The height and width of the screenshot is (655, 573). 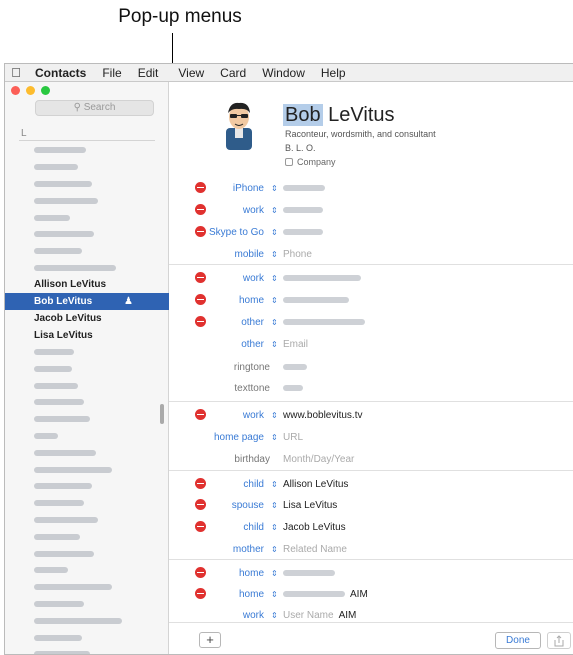 What do you see at coordinates (333, 73) in the screenshot?
I see `menu-help: Help` at bounding box center [333, 73].